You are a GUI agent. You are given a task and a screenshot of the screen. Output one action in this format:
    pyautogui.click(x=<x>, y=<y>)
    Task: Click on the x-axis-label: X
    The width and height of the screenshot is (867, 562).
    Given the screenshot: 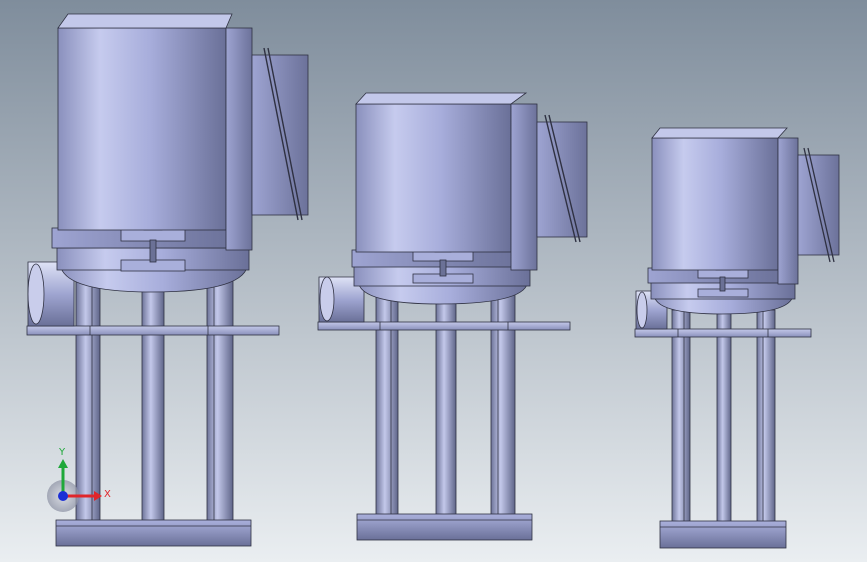 What is the action you would take?
    pyautogui.click(x=107, y=494)
    